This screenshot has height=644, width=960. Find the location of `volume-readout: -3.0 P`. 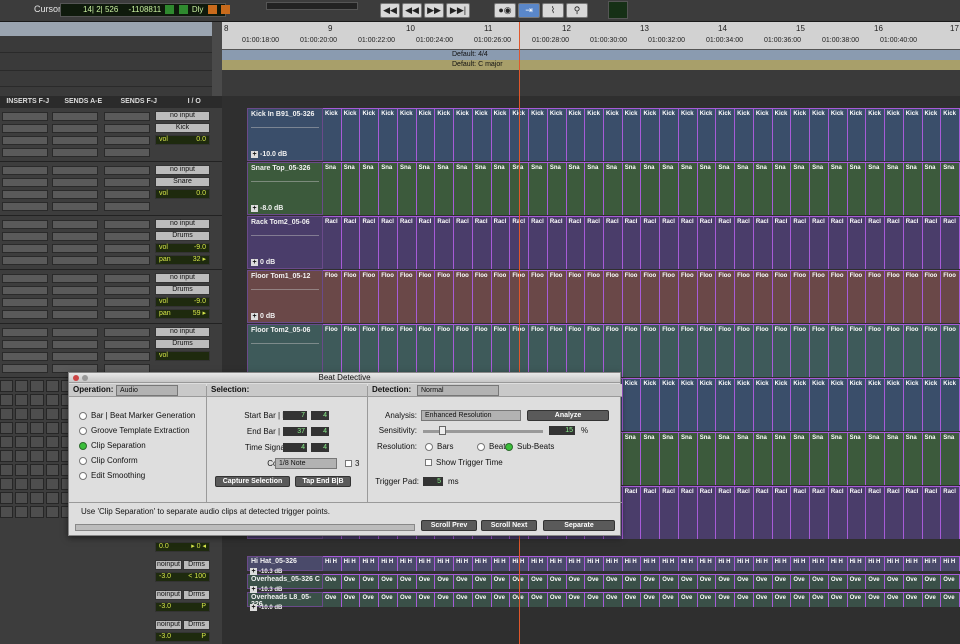

volume-readout: -3.0 P is located at coordinates (182, 607).